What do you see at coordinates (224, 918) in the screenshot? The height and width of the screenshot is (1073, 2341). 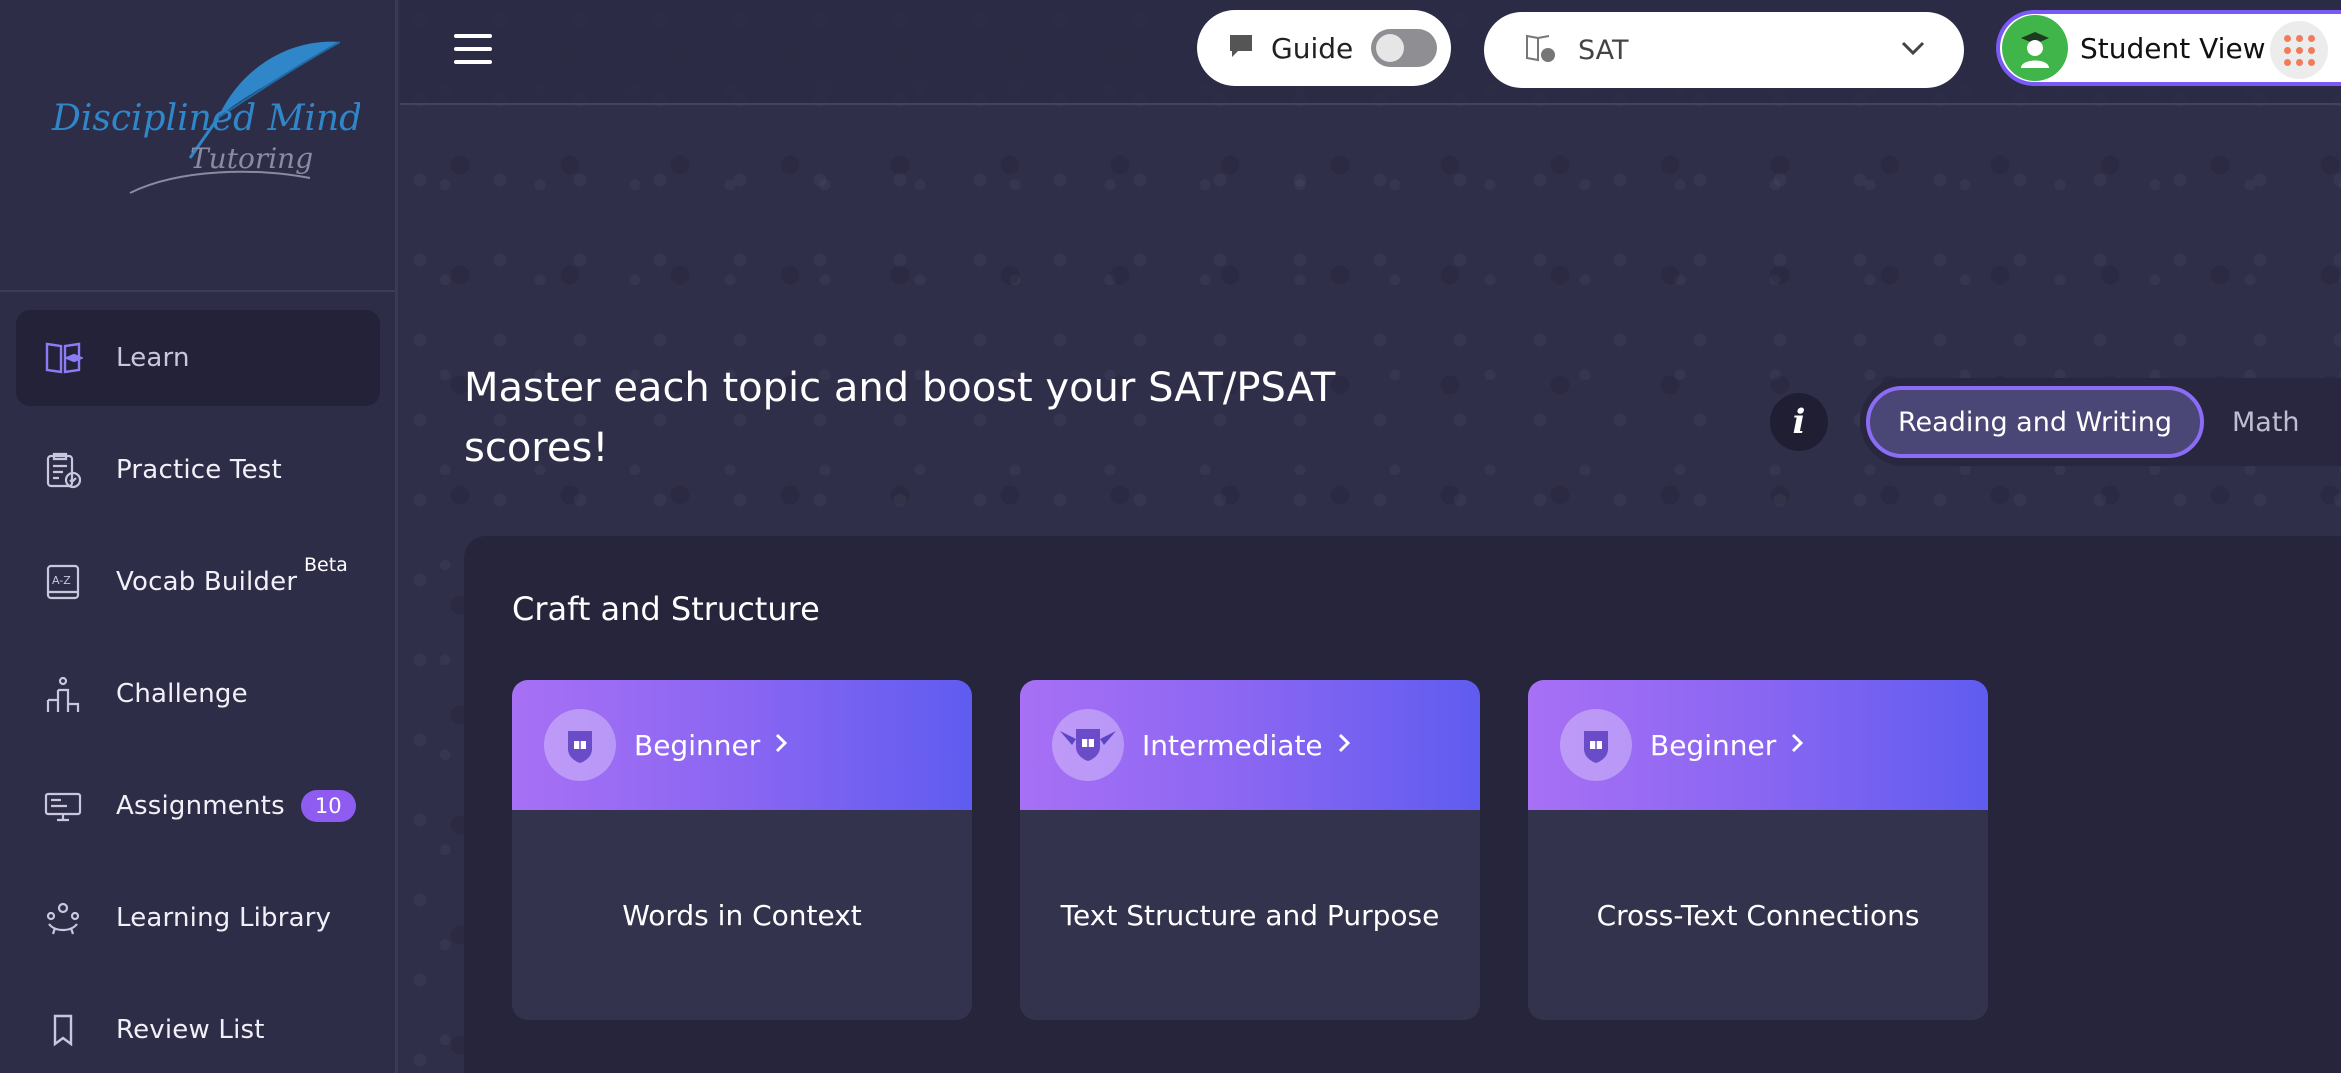 I see `sidebar-item-label: Learning Library` at bounding box center [224, 918].